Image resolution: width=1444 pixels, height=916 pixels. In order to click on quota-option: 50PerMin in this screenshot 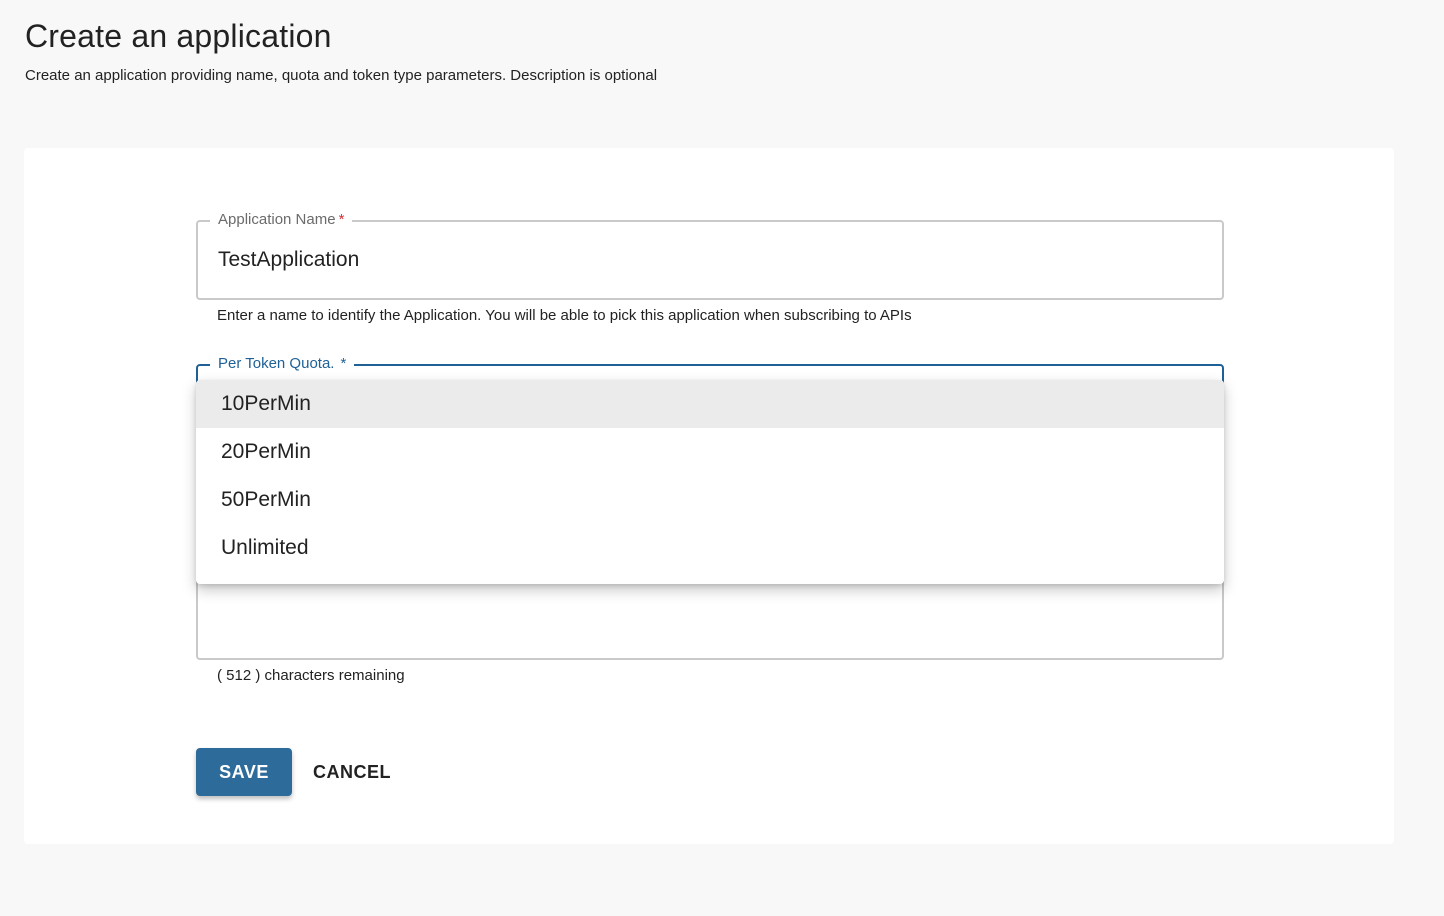, I will do `click(710, 500)`.